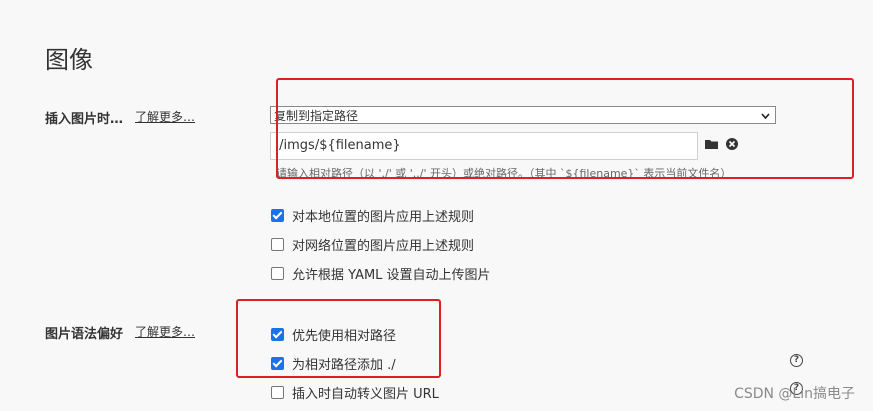 This screenshot has width=873, height=411. Describe the element at coordinates (84, 334) in the screenshot. I see `syntax-pref-label: 图片语法偏好` at that location.